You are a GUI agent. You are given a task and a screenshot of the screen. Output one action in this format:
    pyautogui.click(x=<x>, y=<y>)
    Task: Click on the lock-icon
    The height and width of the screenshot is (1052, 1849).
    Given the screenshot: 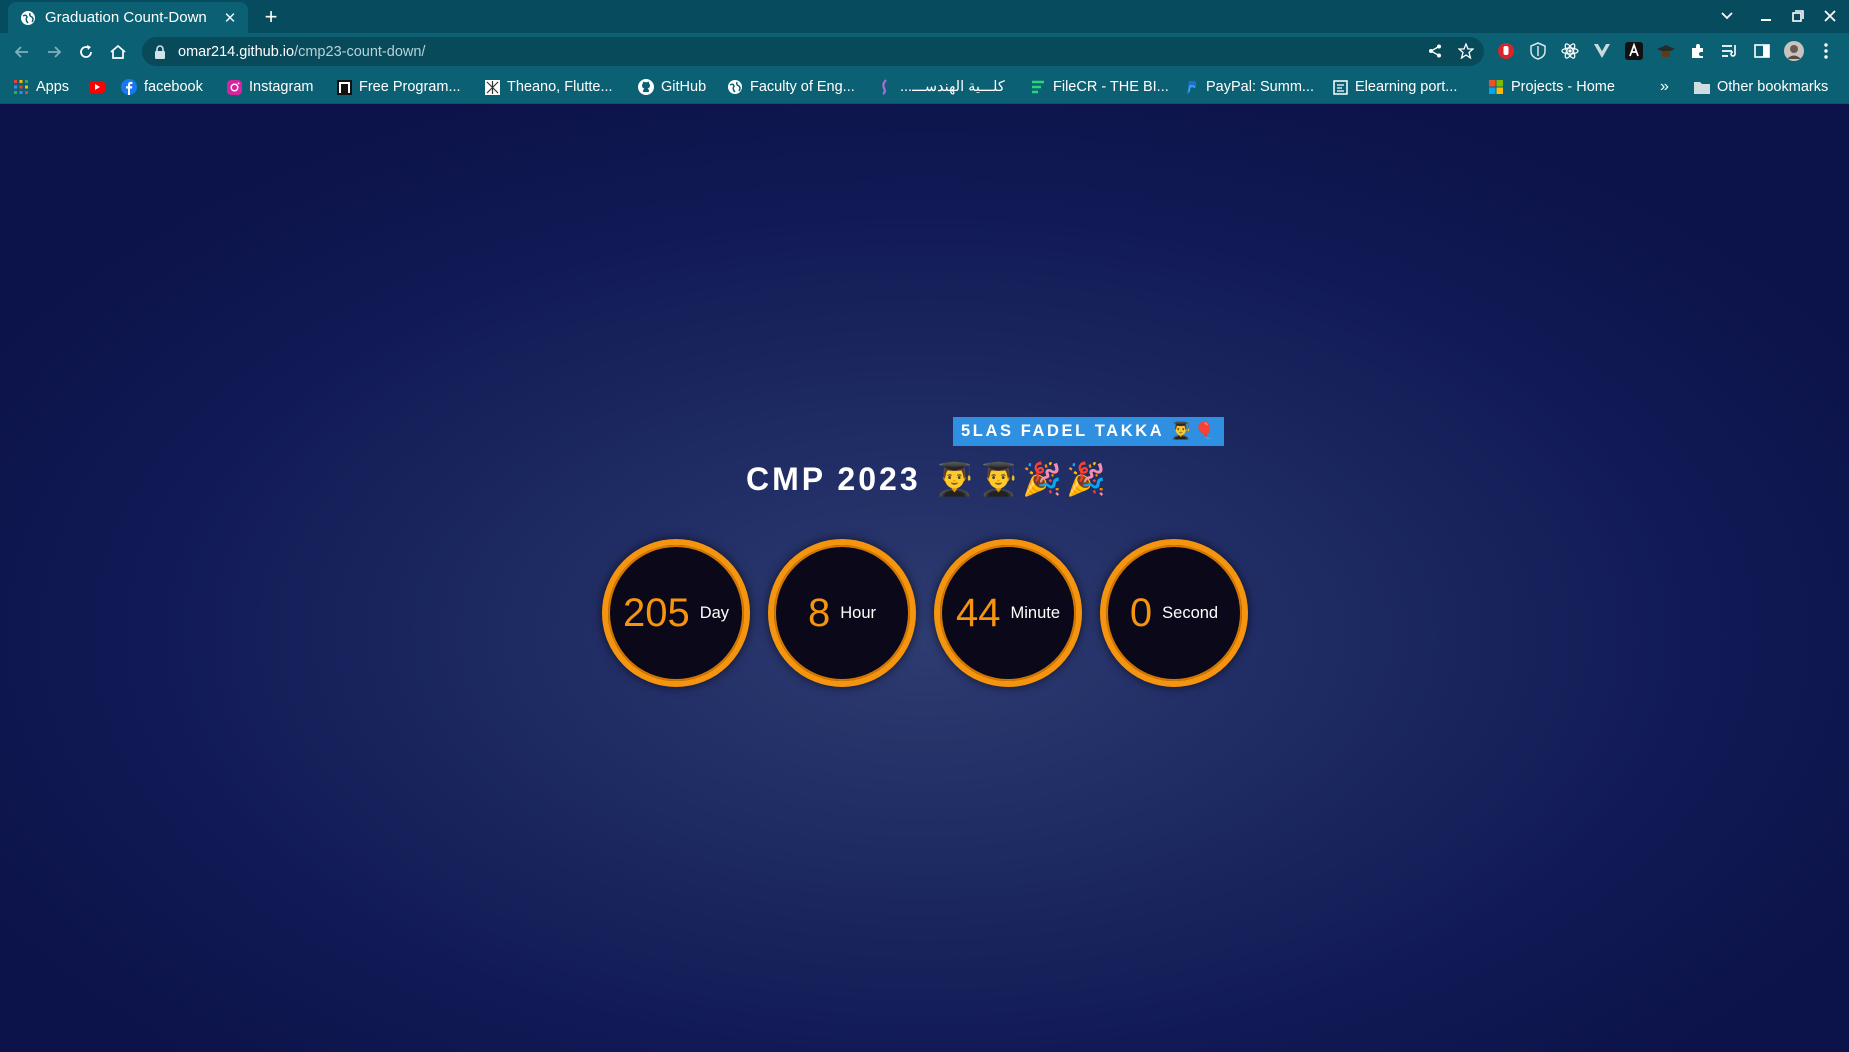 What is the action you would take?
    pyautogui.click(x=161, y=51)
    